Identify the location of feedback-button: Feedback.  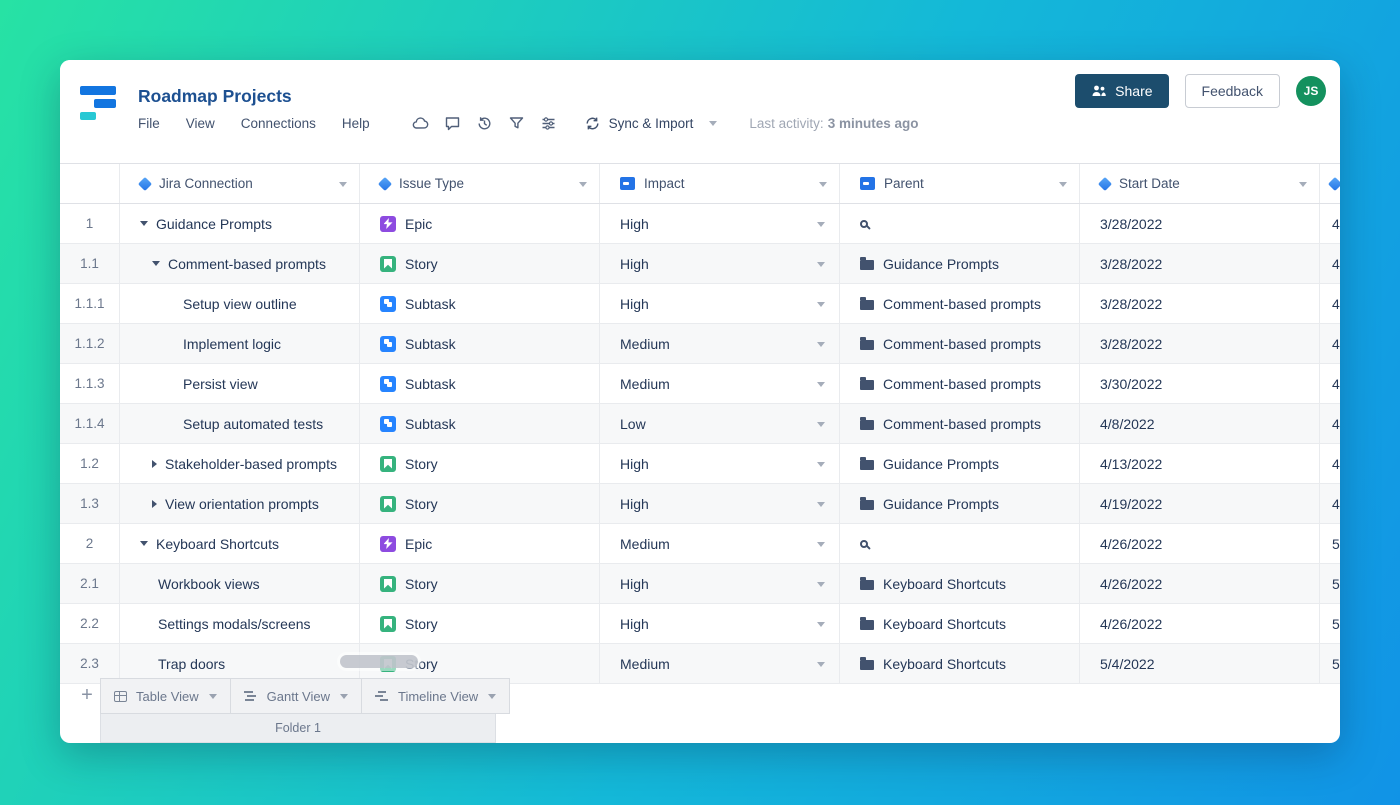
(1232, 91).